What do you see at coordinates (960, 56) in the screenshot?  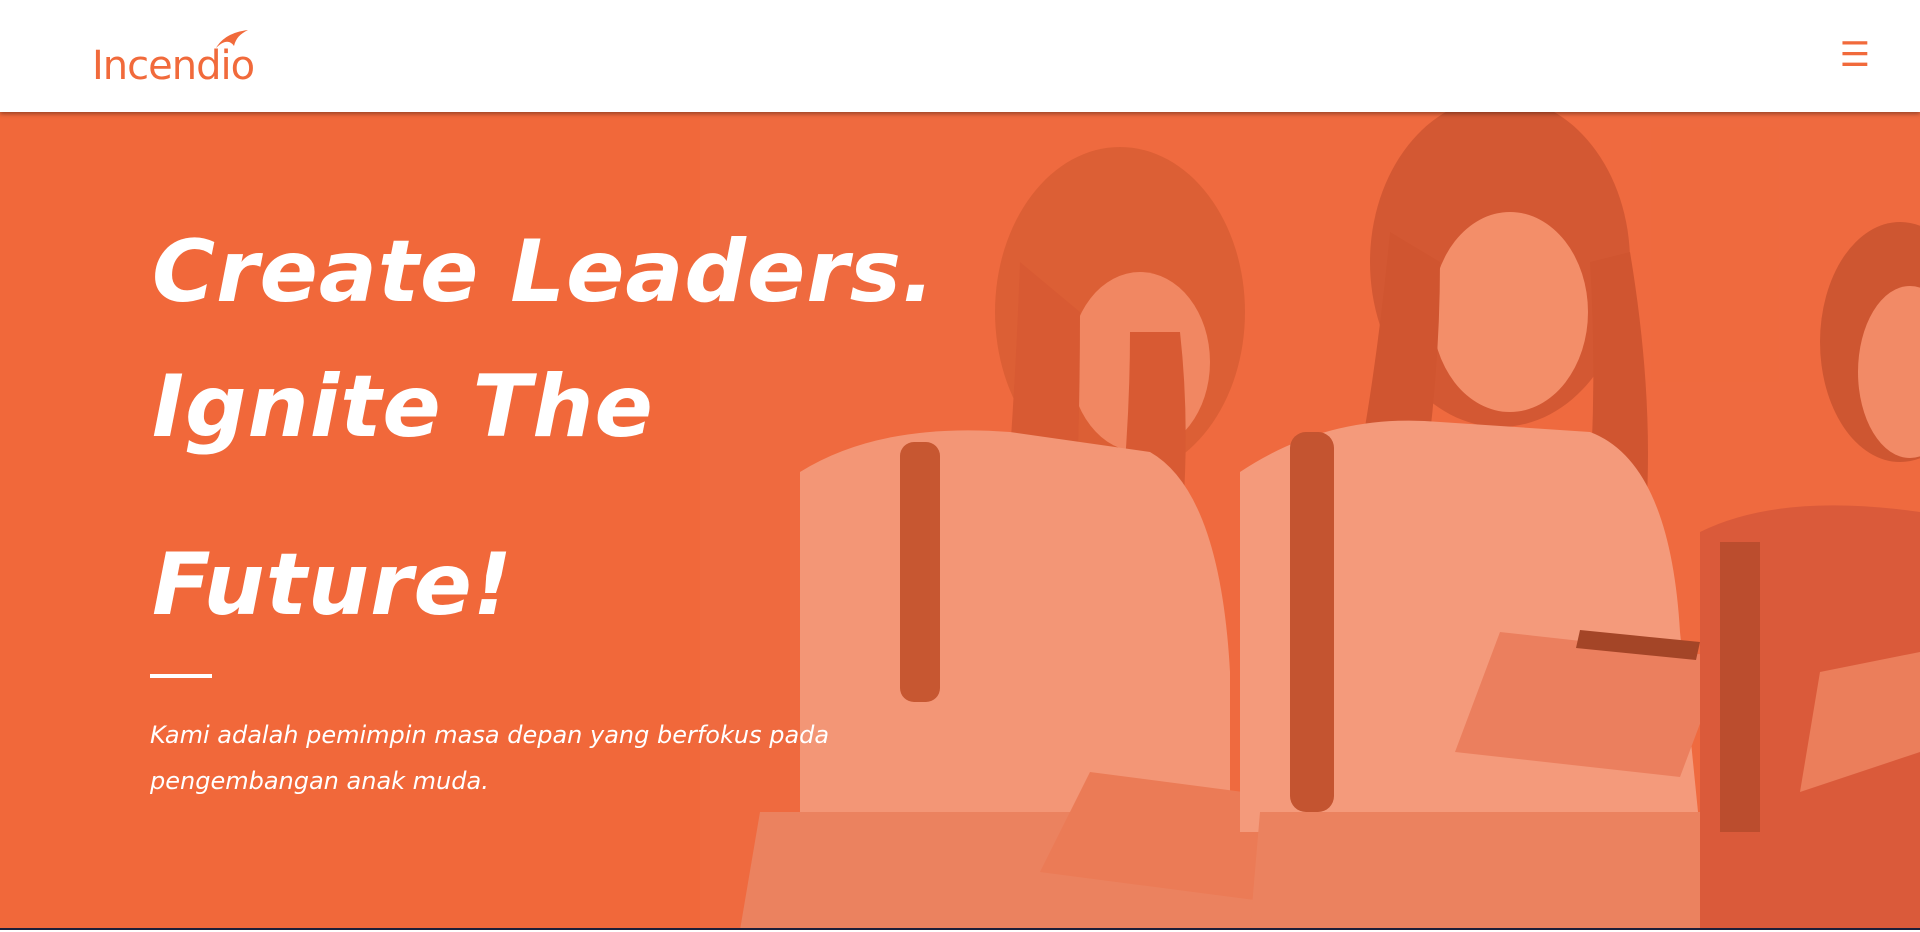 I see `navbar: Incendio ☰` at bounding box center [960, 56].